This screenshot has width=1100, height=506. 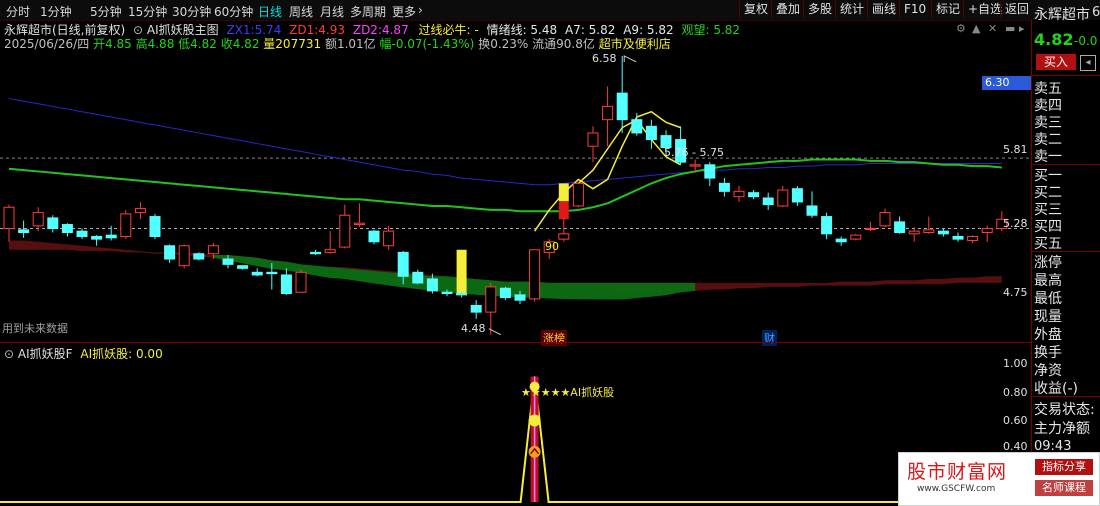 What do you see at coordinates (914, 9) in the screenshot?
I see `f10-button: F10` at bounding box center [914, 9].